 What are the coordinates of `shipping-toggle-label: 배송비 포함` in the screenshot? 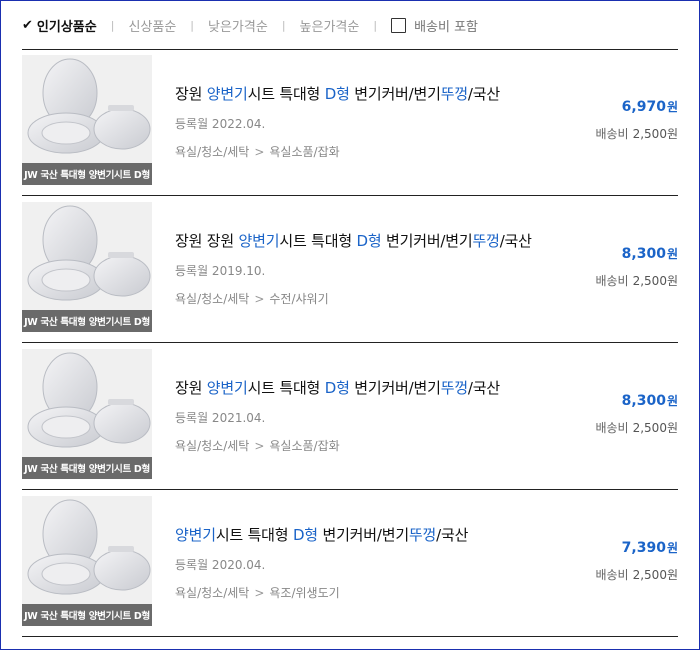 It's located at (446, 27).